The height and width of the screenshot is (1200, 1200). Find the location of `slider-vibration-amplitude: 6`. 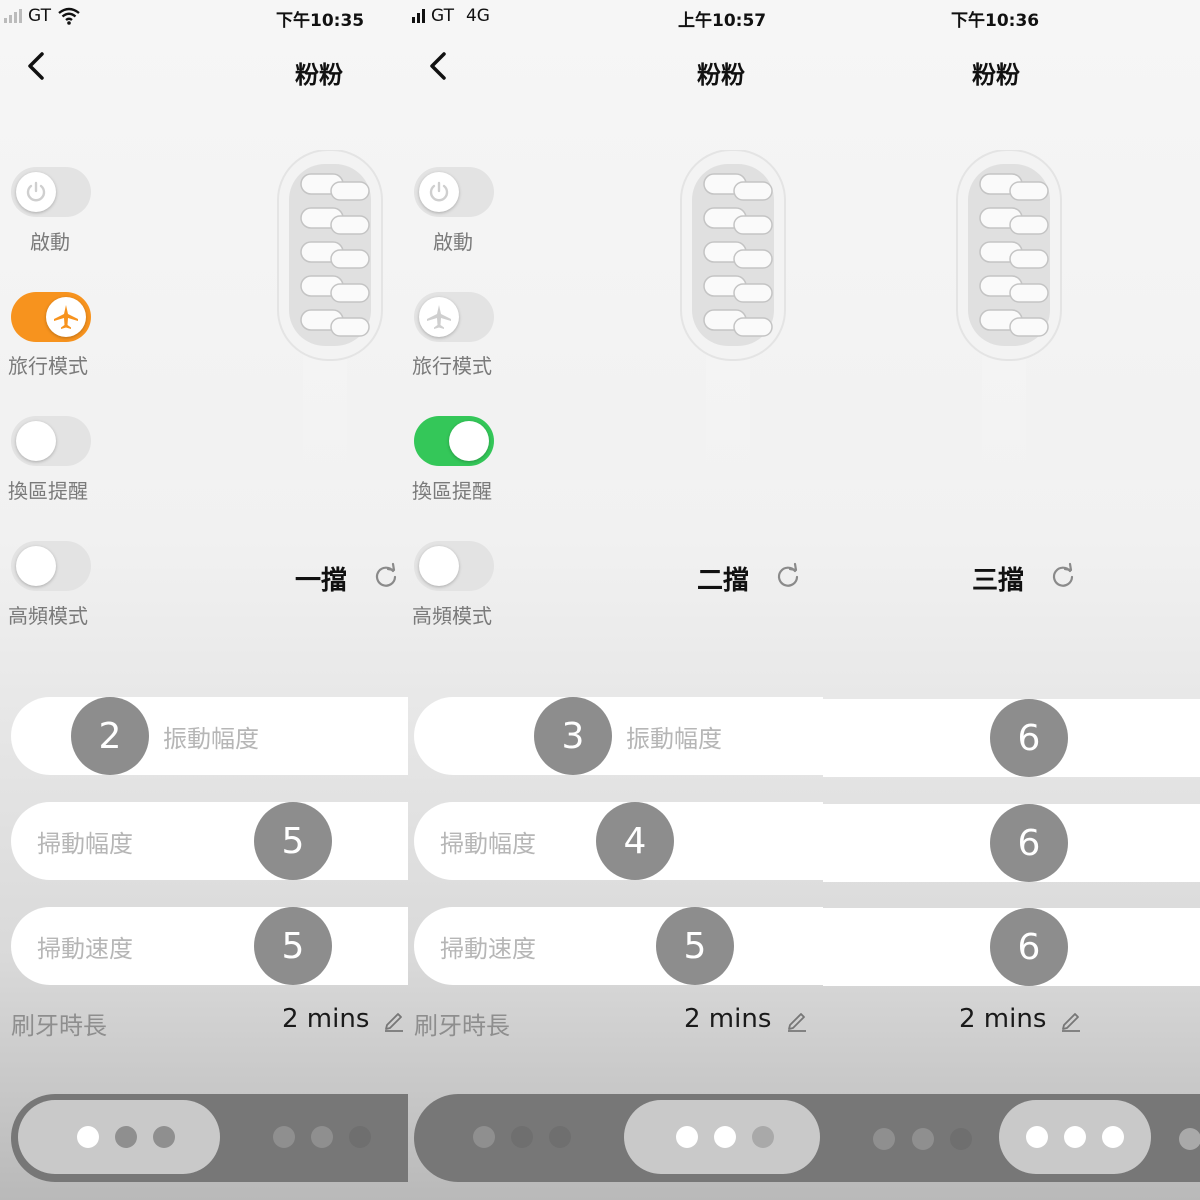

slider-vibration-amplitude: 6 is located at coordinates (1011, 738).